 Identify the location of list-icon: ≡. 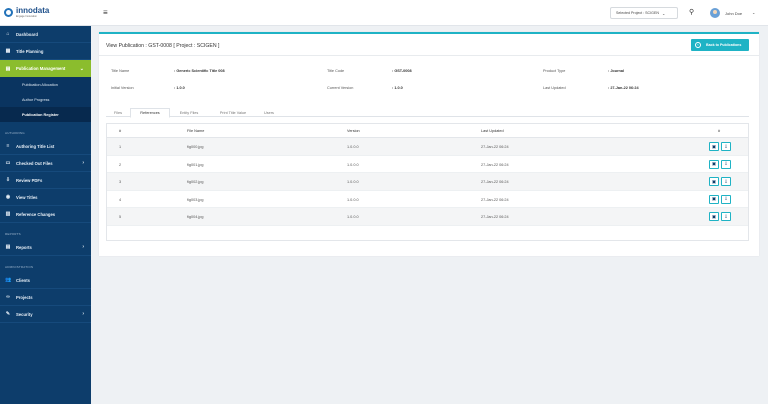
(8, 146).